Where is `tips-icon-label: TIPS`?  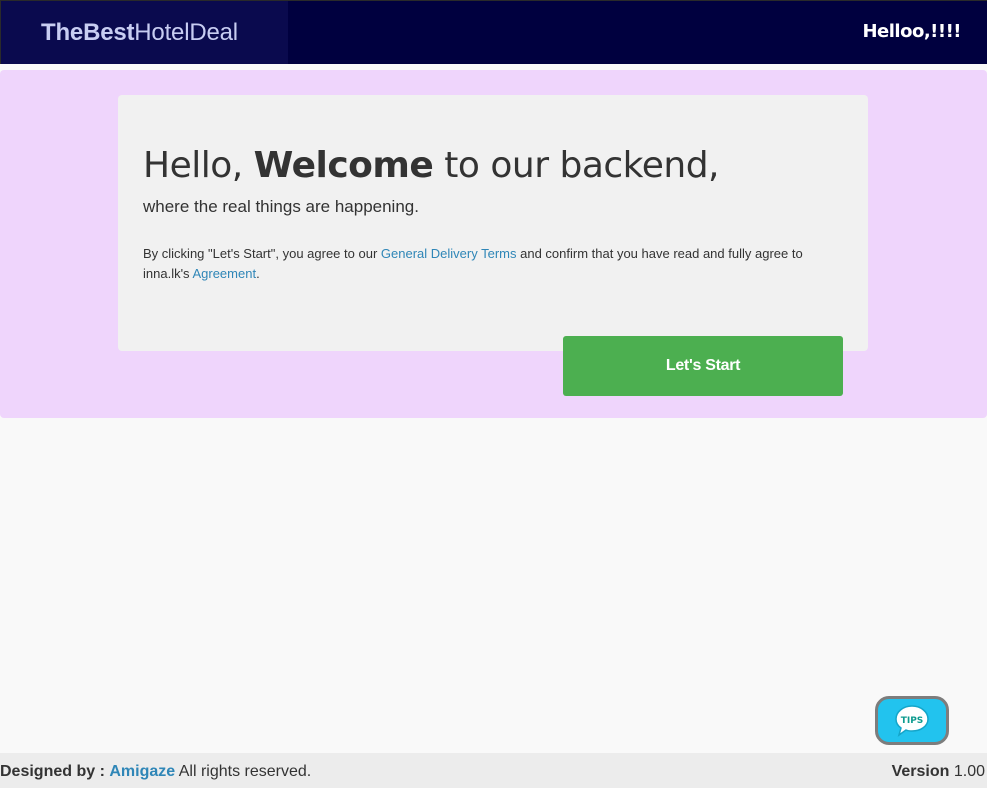
tips-icon-label: TIPS is located at coordinates (912, 721).